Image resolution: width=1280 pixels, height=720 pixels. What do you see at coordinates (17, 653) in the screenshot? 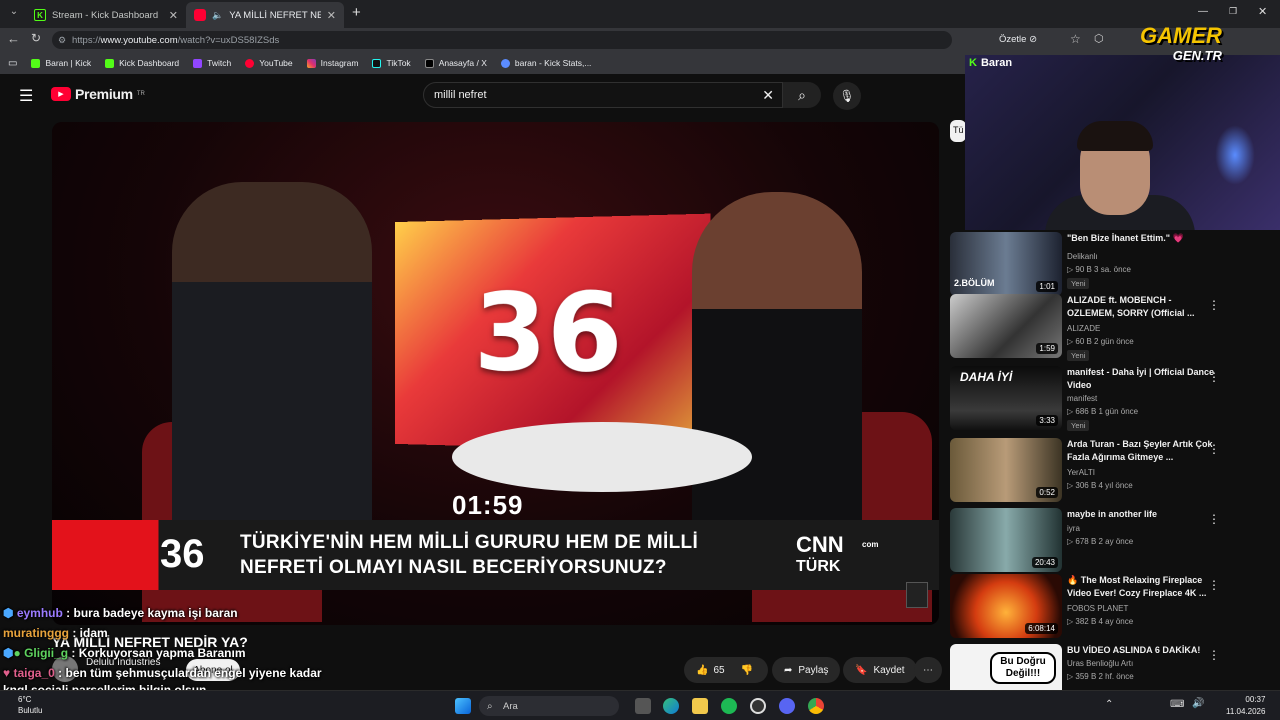
I see `verified-badge-icon: ●` at bounding box center [17, 653].